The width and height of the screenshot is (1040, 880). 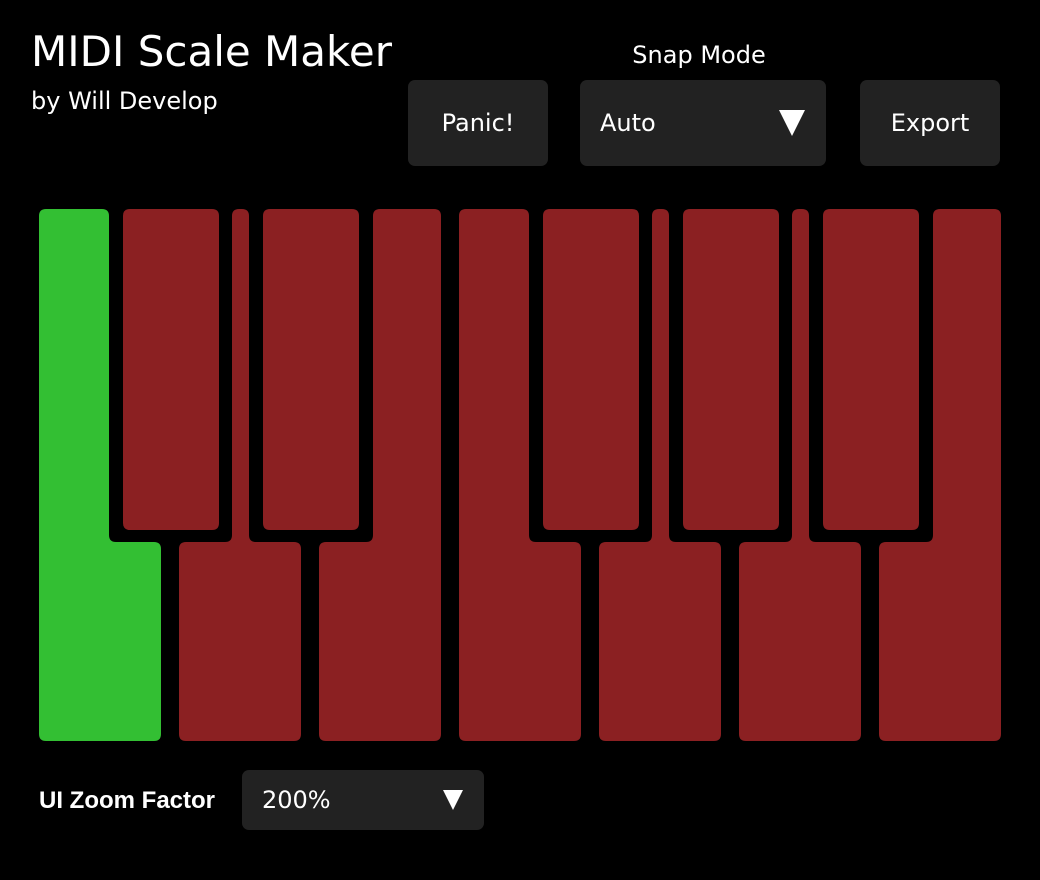 What do you see at coordinates (127, 800) in the screenshot?
I see `zoom-factor-label: UI Zoom Factor` at bounding box center [127, 800].